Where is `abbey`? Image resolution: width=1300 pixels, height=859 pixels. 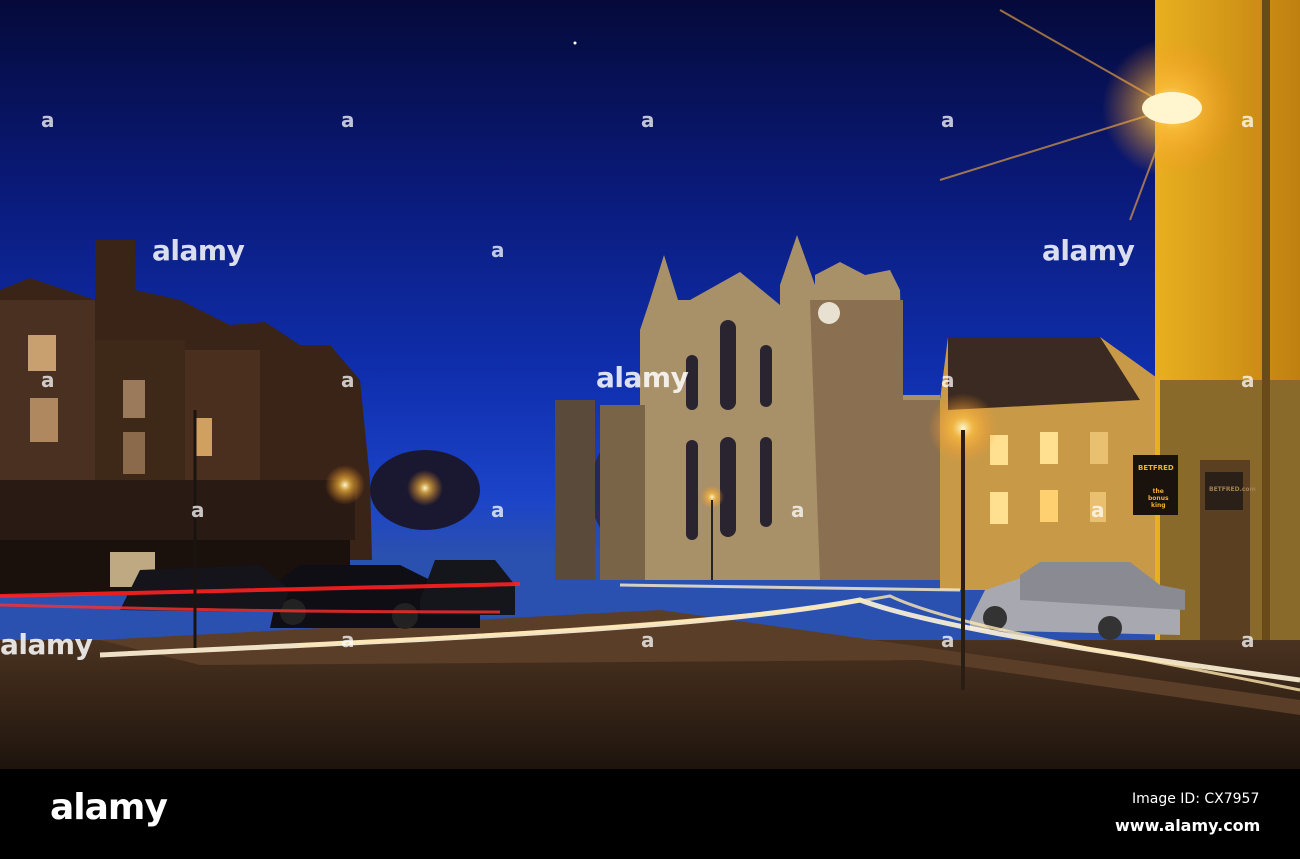
abbey is located at coordinates (747, 407).